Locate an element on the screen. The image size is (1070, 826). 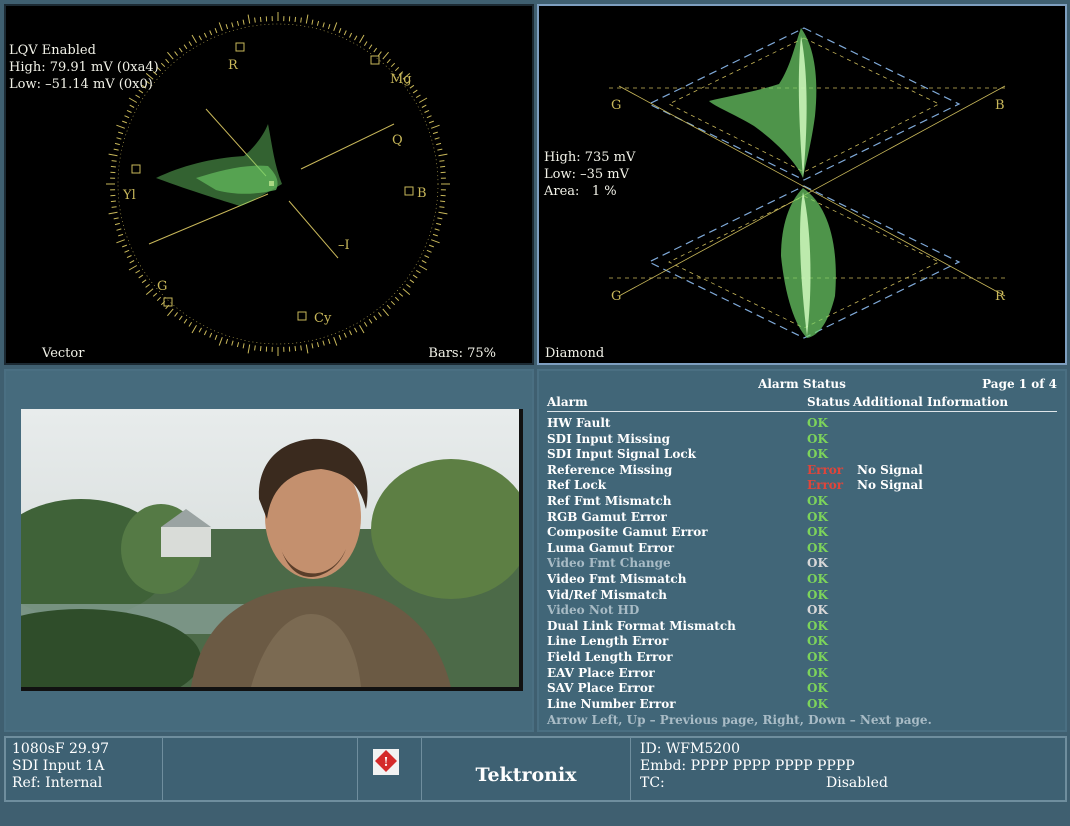
alarm-name: Composite Gamut Error is located at coordinates (627, 532).